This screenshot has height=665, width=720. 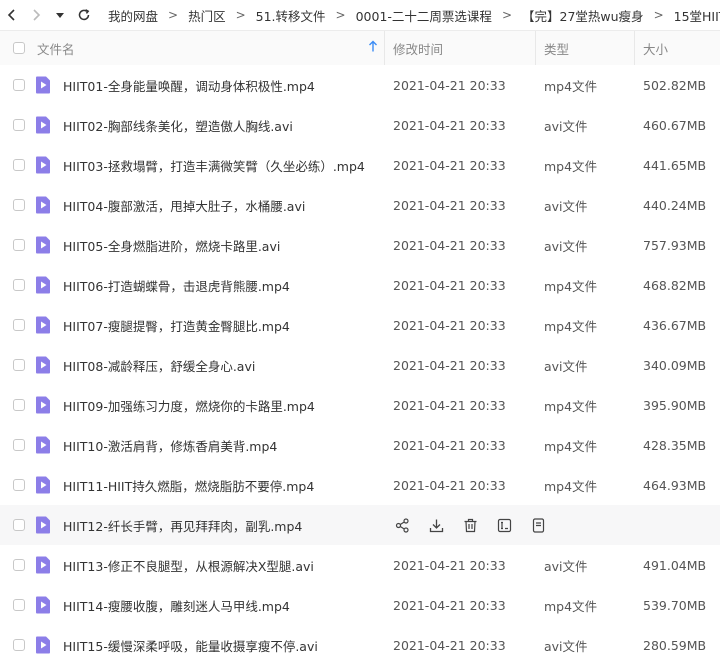 I want to click on file-name-cell: HIIT12-纤长手臂，再见拜拜肉，副乳.mp4, so click(x=210, y=525).